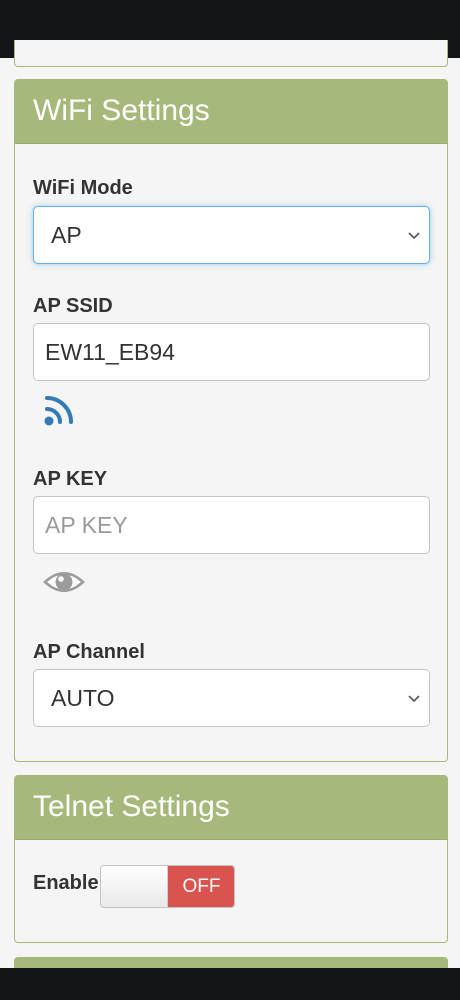 This screenshot has width=460, height=1000. What do you see at coordinates (231, 808) in the screenshot?
I see `telnet-settings-heading: Telnet Settings` at bounding box center [231, 808].